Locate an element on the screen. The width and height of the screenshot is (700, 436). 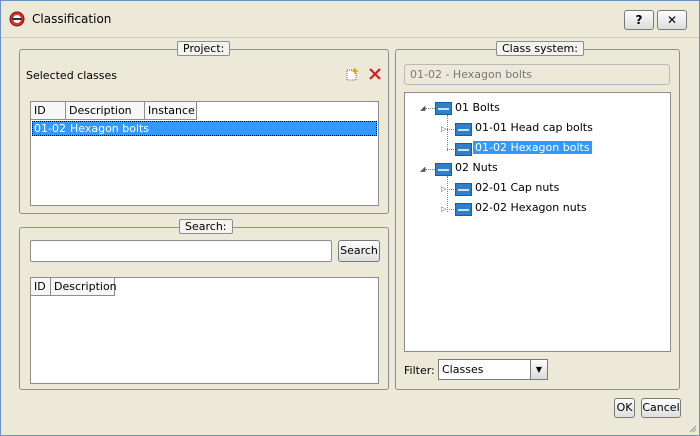
project-group-title: Project: is located at coordinates (204, 48).